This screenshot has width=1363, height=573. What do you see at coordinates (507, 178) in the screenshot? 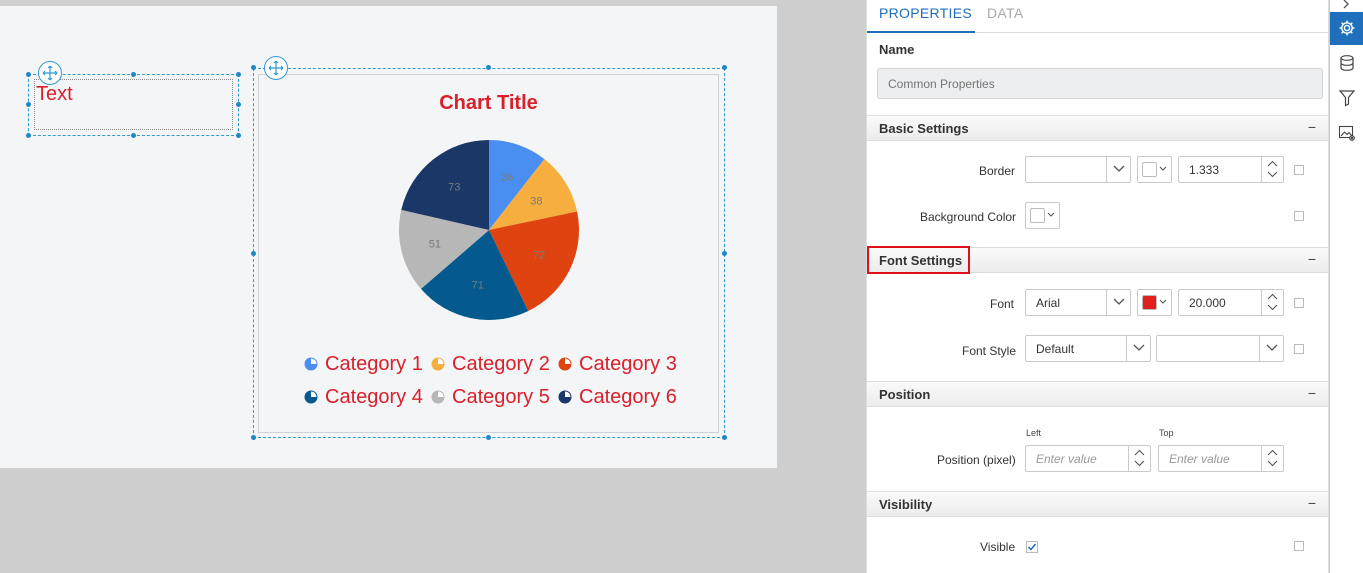
I see `data-label-1: 36` at bounding box center [507, 178].